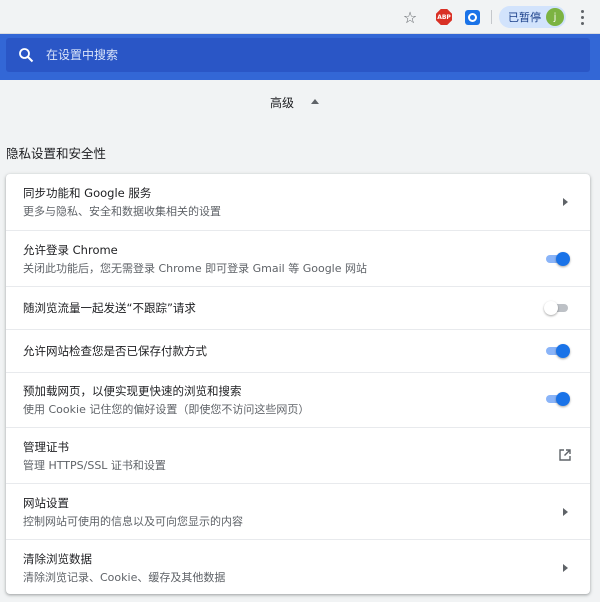 This screenshot has width=600, height=602. I want to click on row-title: 预加载网页，以便实现更快速的浏览和搜索, so click(132, 391).